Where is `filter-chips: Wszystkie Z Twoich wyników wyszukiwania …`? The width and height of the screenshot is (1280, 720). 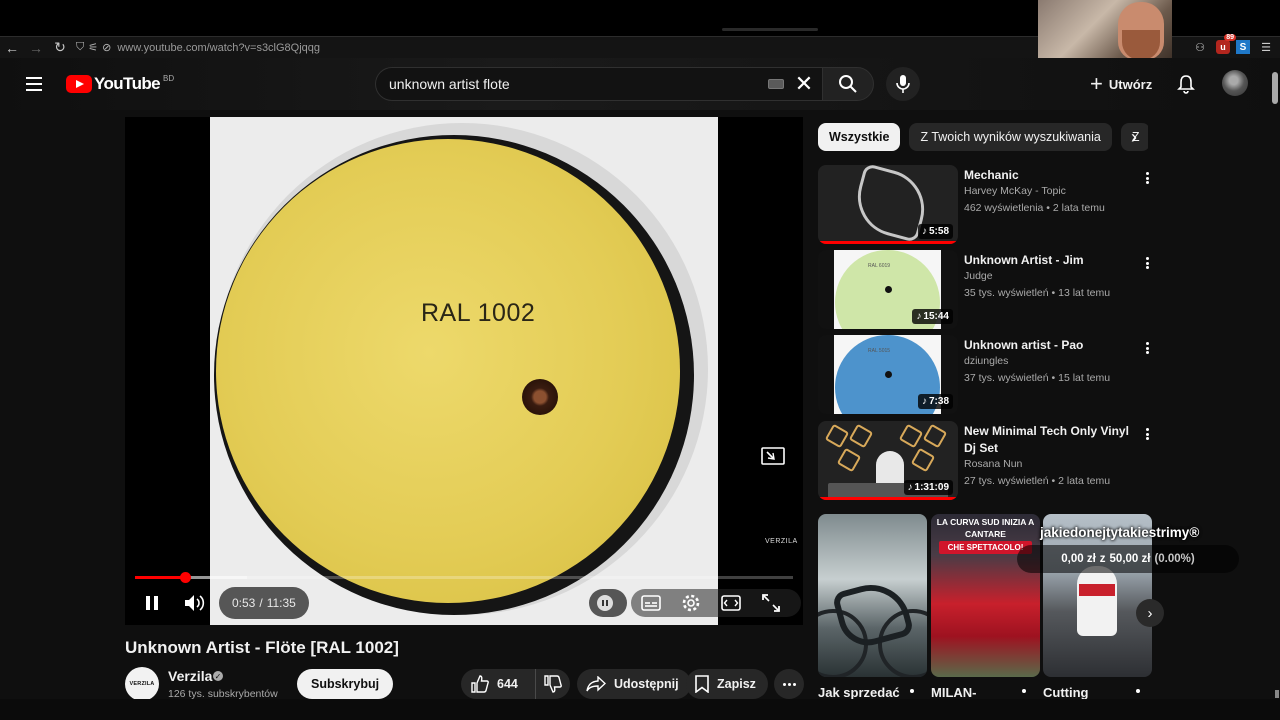
filter-chips: Wszystkie Z Twoich wyników wyszukiwania … is located at coordinates (983, 137).